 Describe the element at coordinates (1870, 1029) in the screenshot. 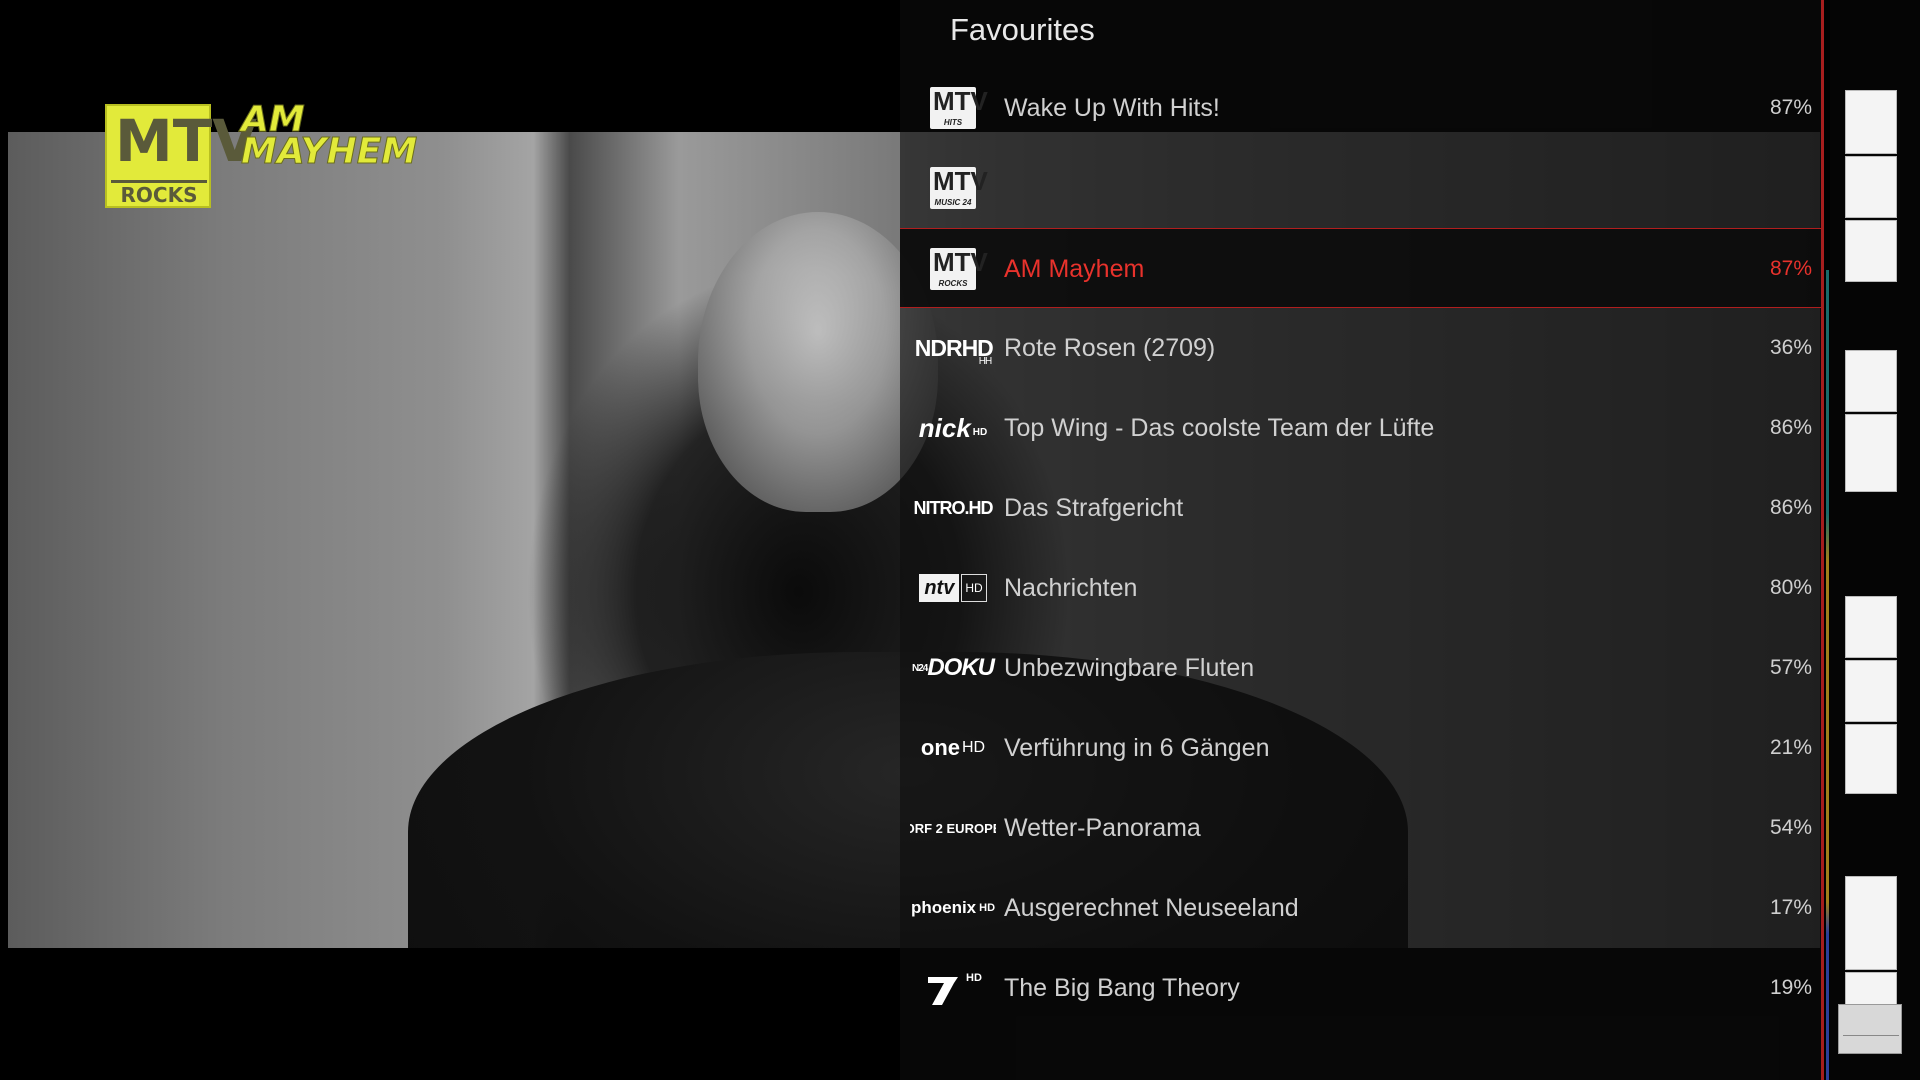

I see `scroll-position-indicator` at that location.